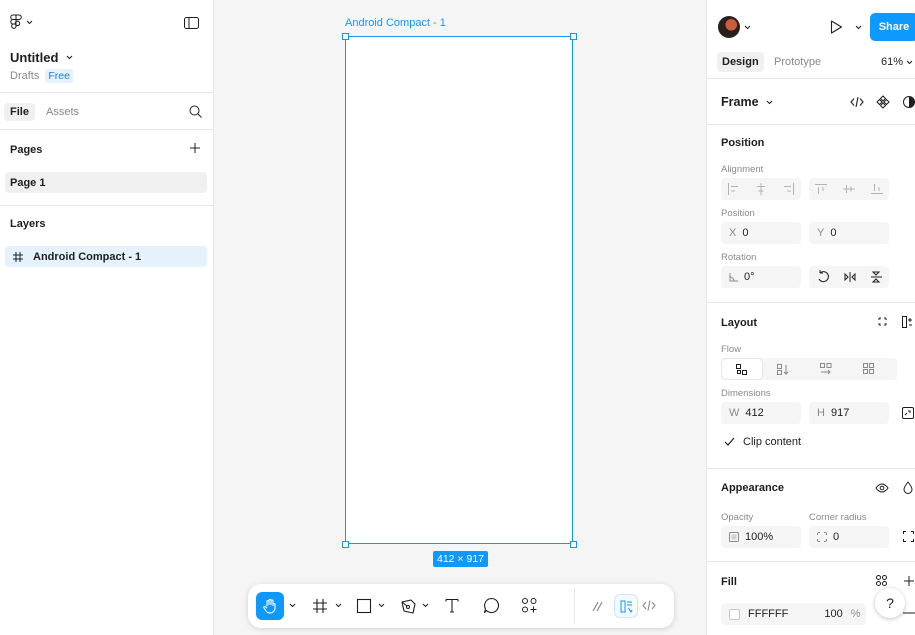 The height and width of the screenshot is (635, 915). I want to click on resize-handle-bottom-right, so click(573, 544).